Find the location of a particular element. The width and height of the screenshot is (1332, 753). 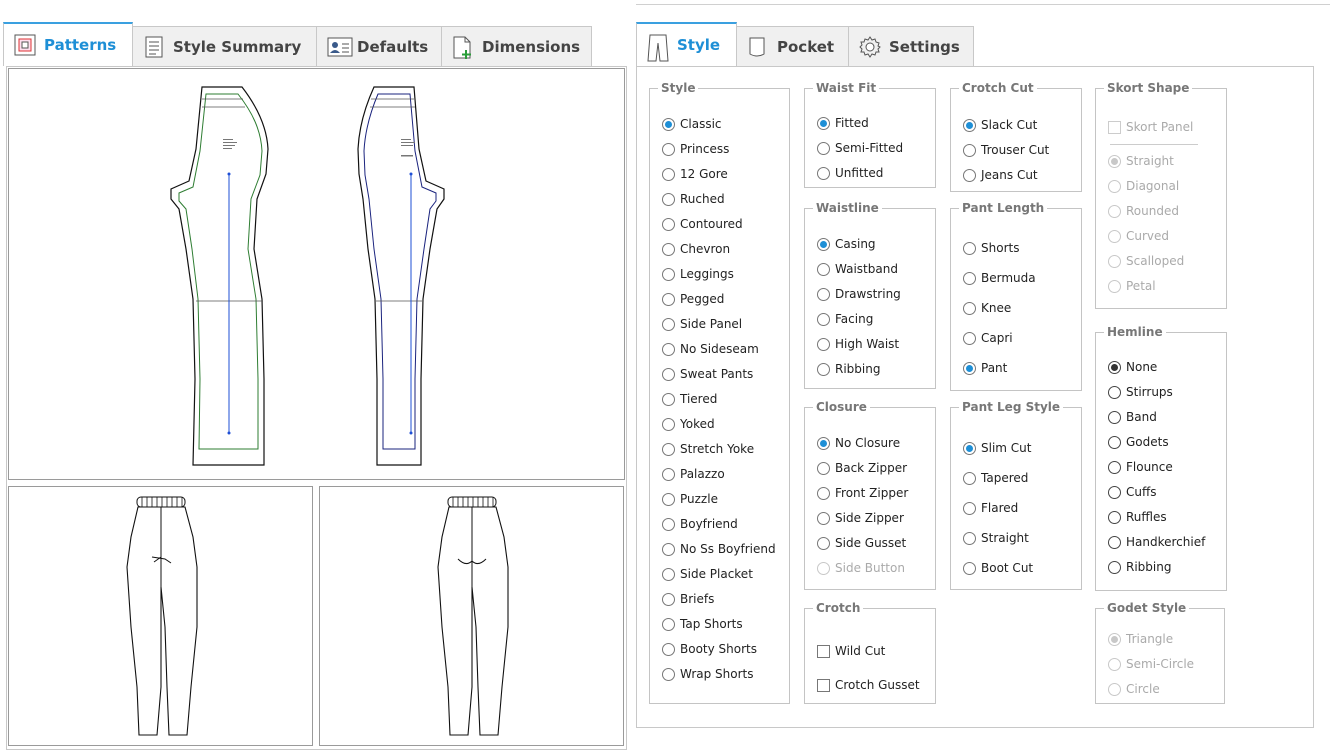

pant-leg-style-option-tapered: Tapered is located at coordinates (995, 478).